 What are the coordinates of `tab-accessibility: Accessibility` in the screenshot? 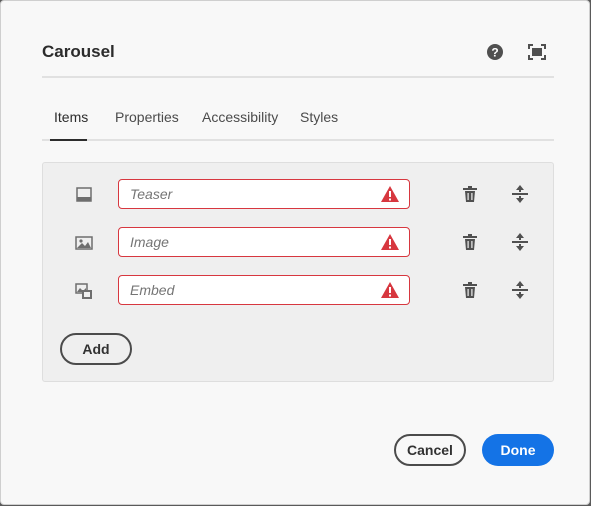 It's located at (240, 125).